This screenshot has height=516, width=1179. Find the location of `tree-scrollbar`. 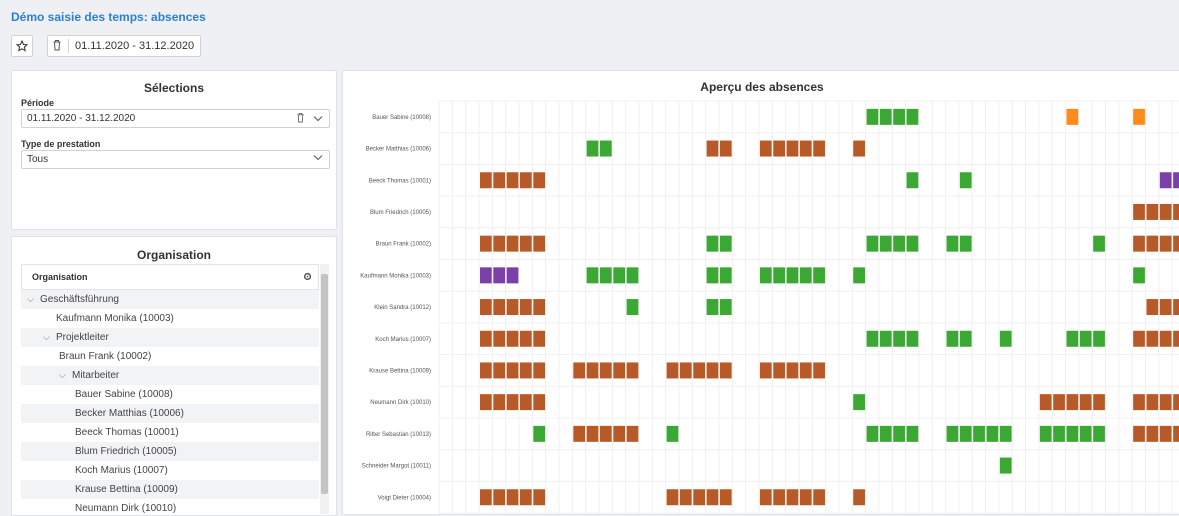

tree-scrollbar is located at coordinates (324, 389).